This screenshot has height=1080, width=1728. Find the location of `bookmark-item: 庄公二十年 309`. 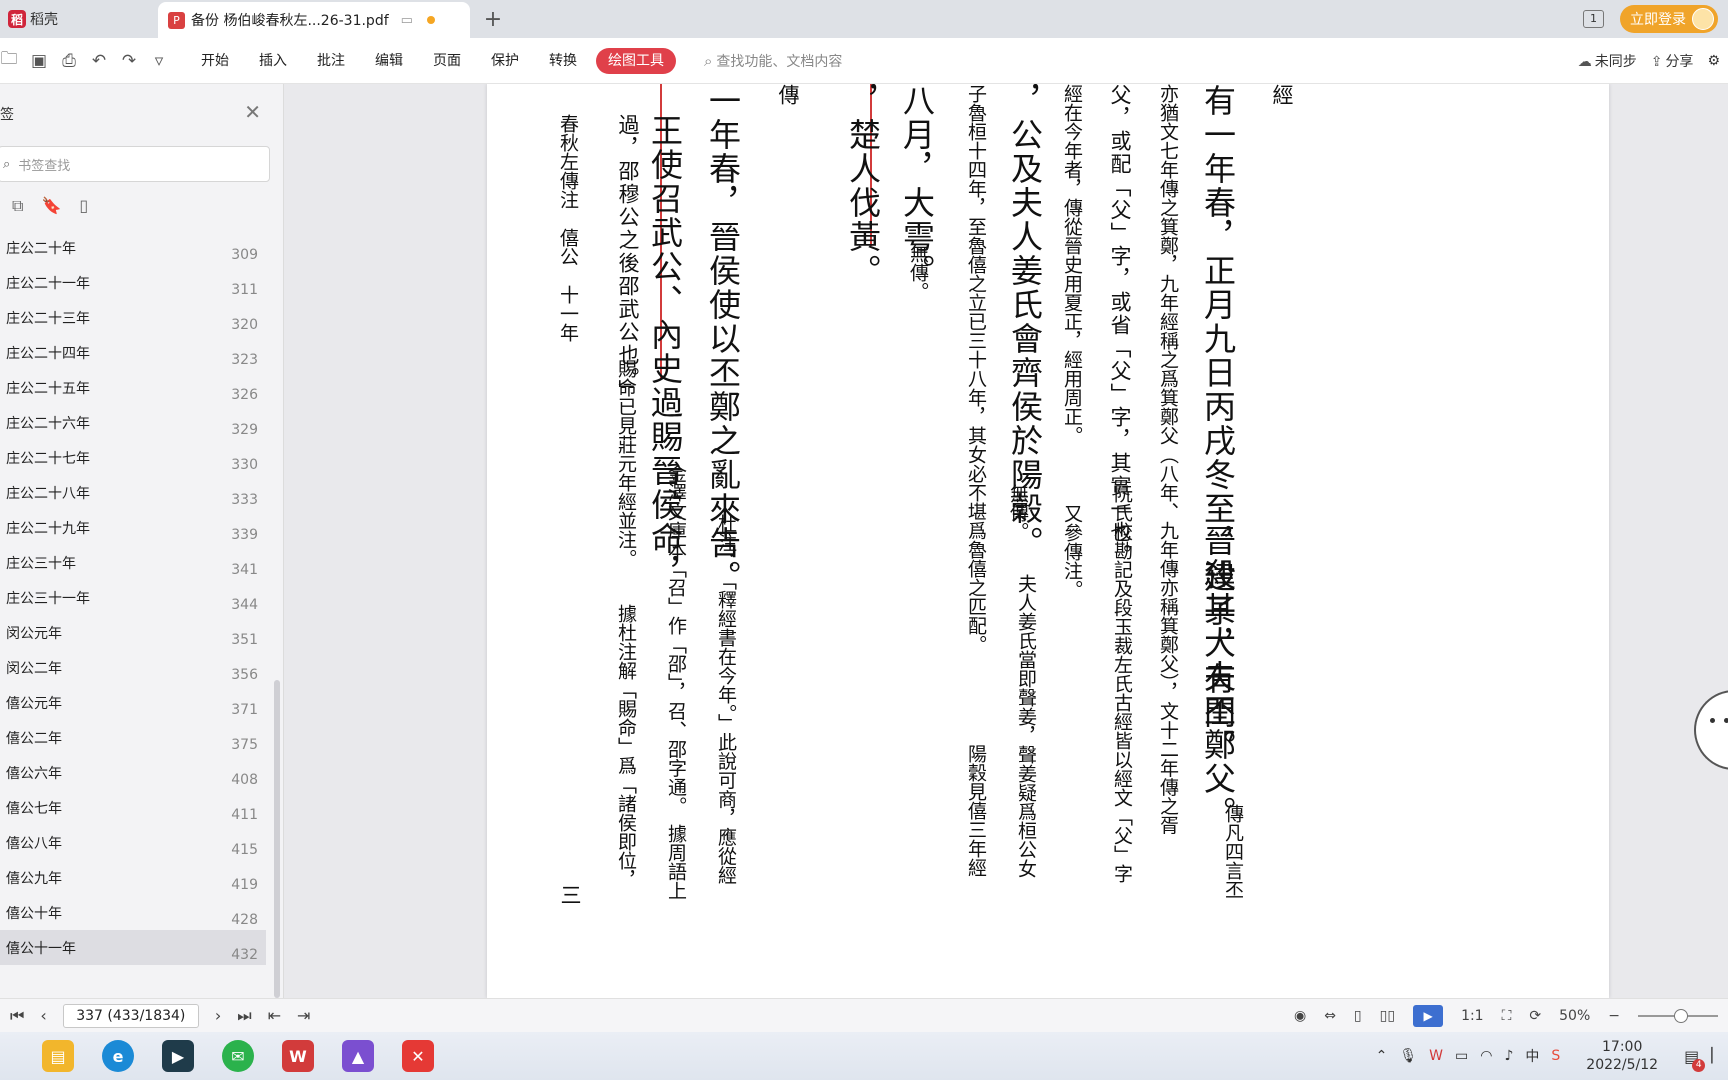

bookmark-item: 庄公二十年 309 is located at coordinates (133, 247).